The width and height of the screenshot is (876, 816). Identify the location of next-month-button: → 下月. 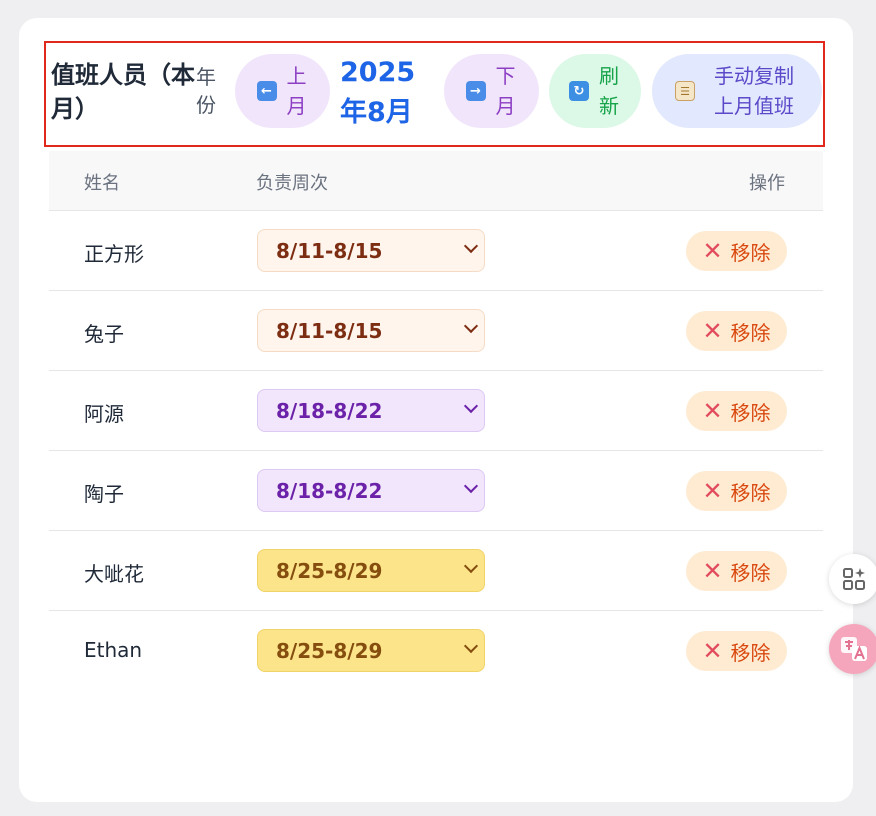
(491, 91).